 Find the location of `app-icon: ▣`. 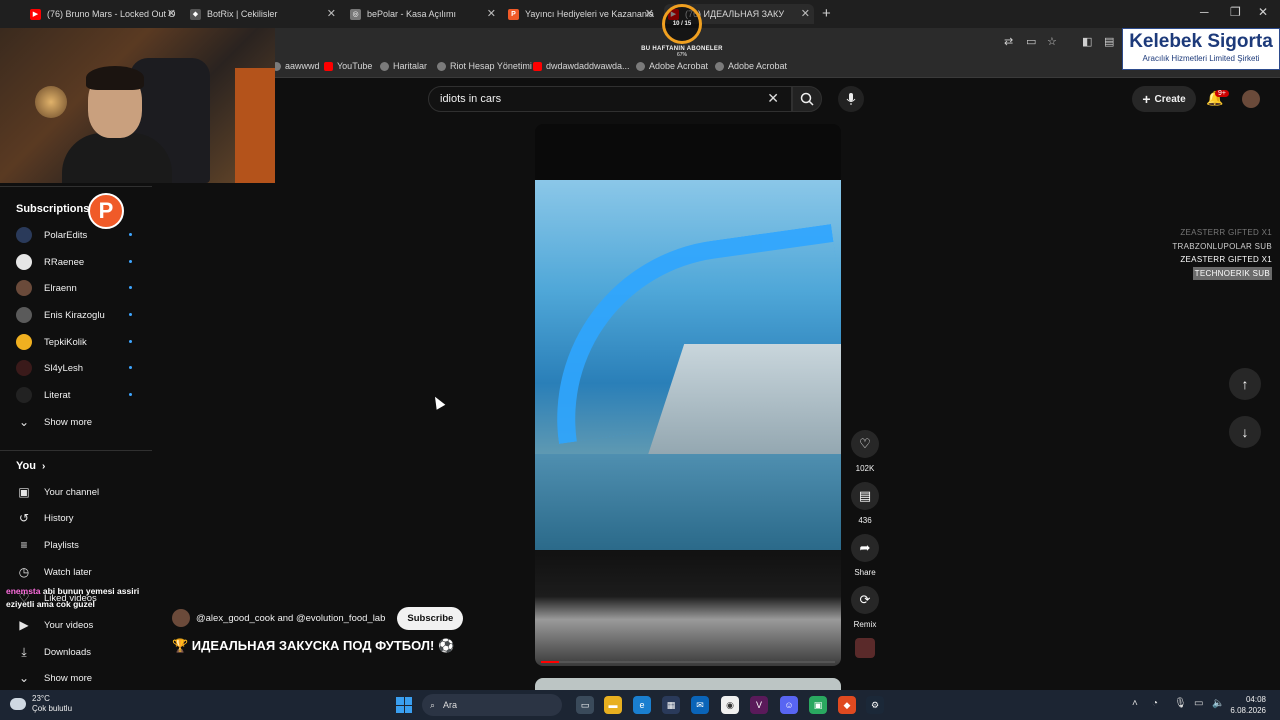

app-icon: ▣ is located at coordinates (818, 705).